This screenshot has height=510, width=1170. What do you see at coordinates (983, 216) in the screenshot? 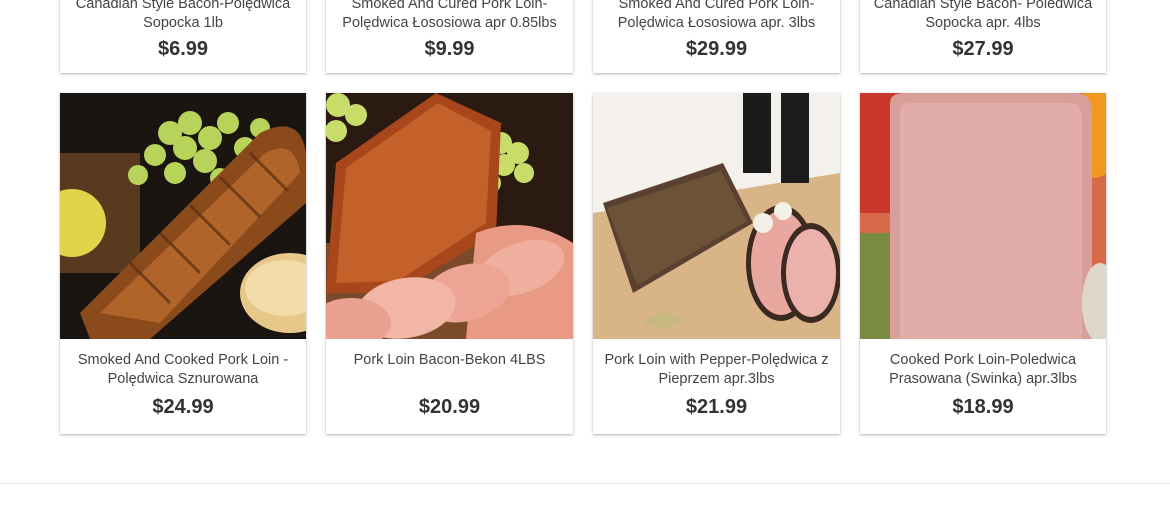
I see `pressed-pork-loin-photo` at bounding box center [983, 216].